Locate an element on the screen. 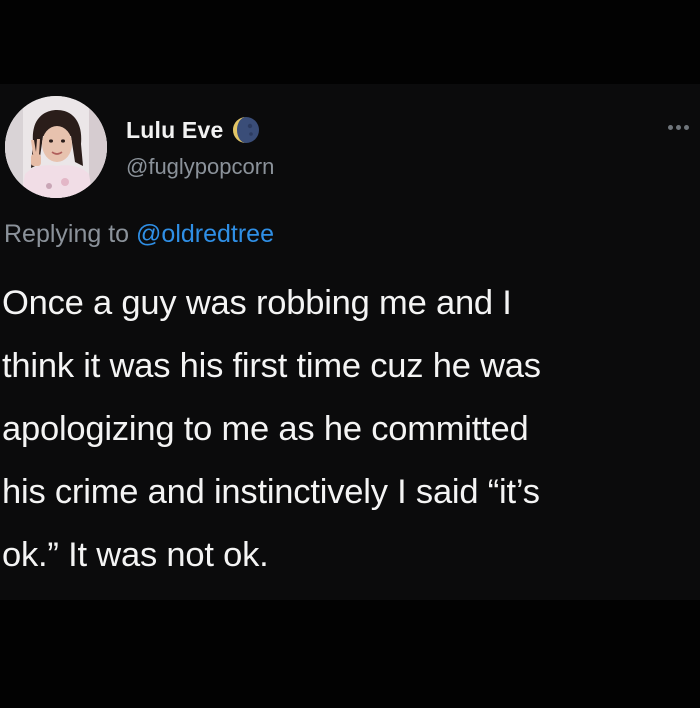  reply-prefix: Replying to is located at coordinates (67, 234).